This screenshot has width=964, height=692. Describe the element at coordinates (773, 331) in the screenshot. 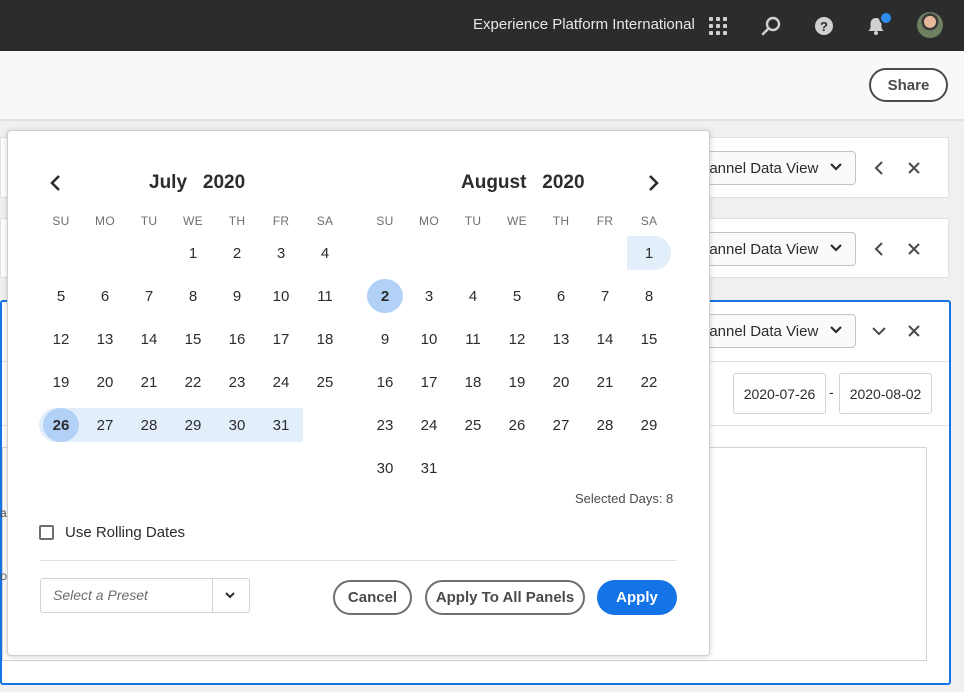

I see `data-view-dropdown-3: hannel Data View` at that location.